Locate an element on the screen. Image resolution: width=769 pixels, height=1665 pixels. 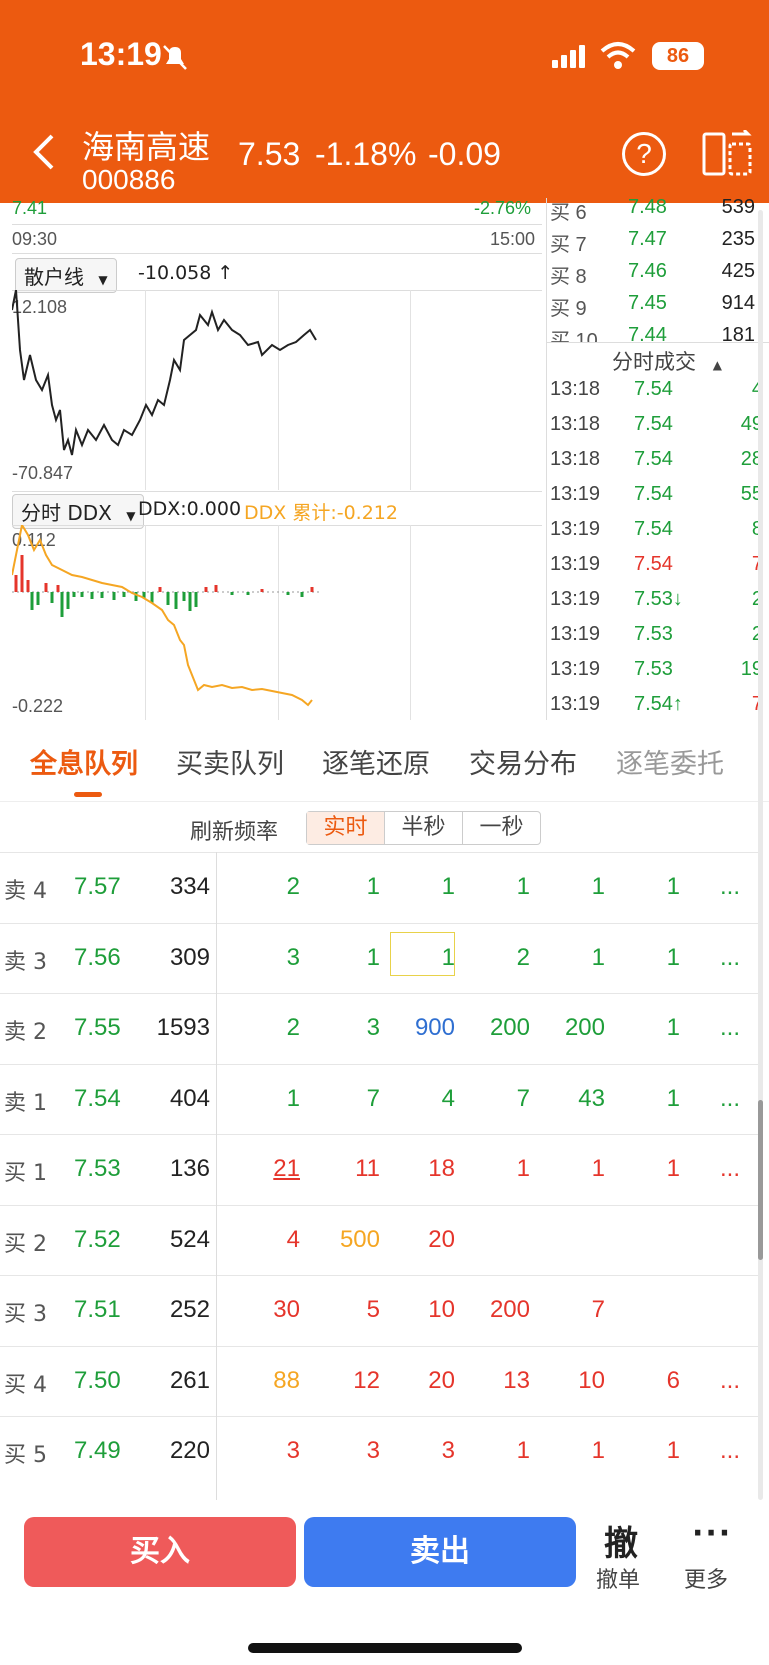
queue-order-cell: 500 is located at coordinates (355, 1240).